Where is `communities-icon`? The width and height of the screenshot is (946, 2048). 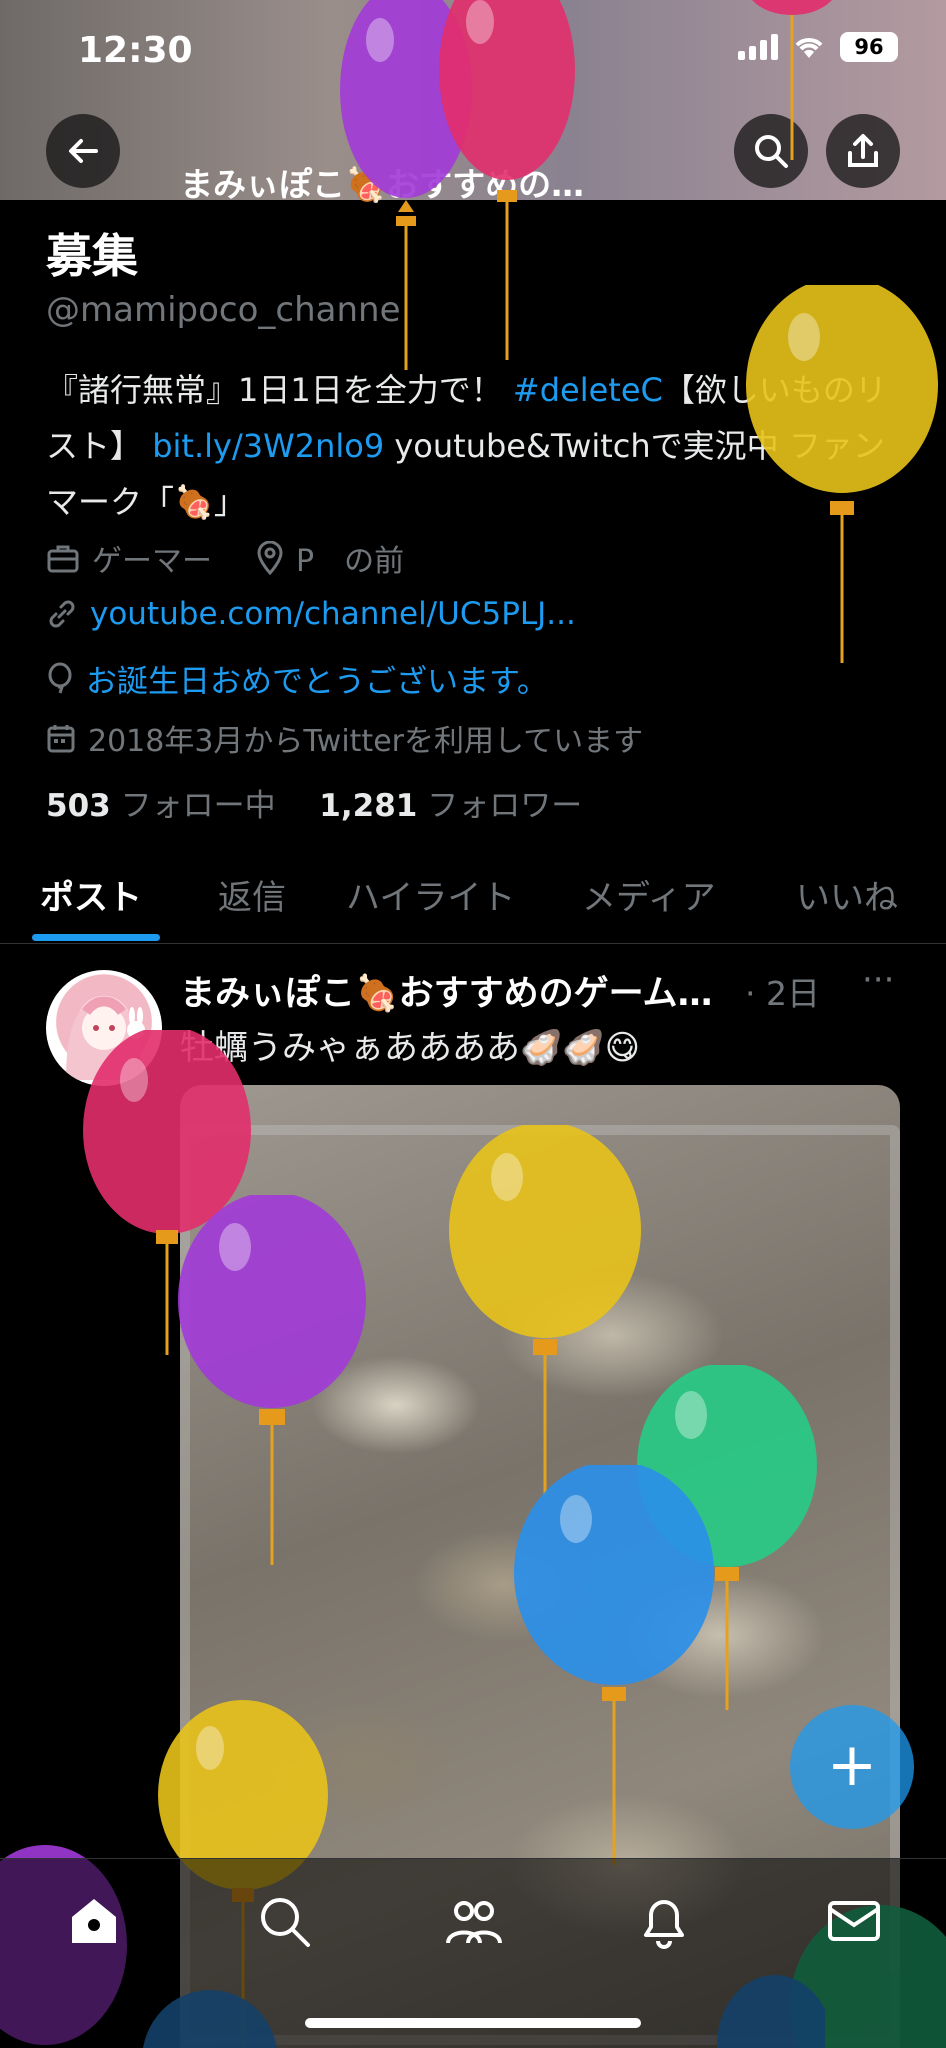
communities-icon is located at coordinates (474, 1921).